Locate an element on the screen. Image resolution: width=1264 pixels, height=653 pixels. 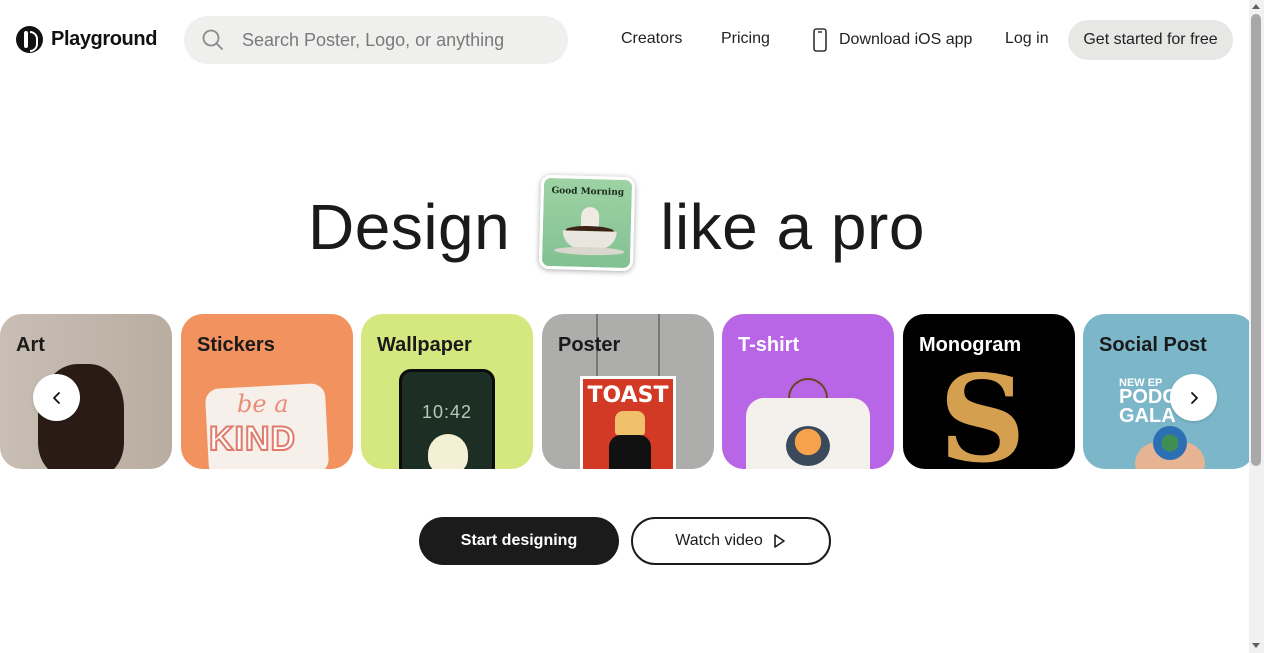
watch-video-button: Watch video is located at coordinates (731, 541).